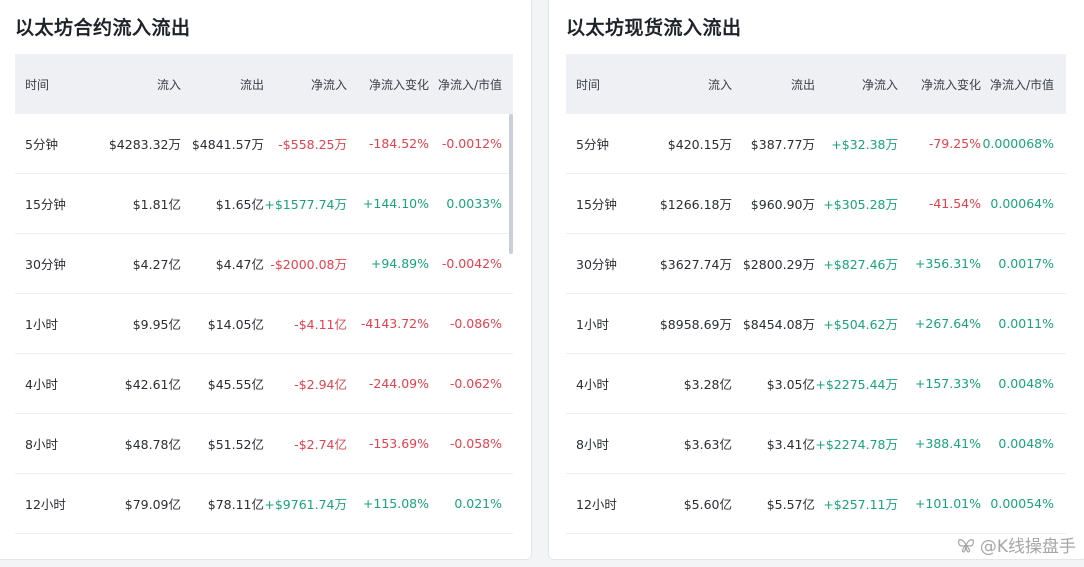  I want to click on table-row: 4小时 $3.28亿 $3.05亿 +$2275.44万 +157.33% 0.0048%, so click(816, 384).